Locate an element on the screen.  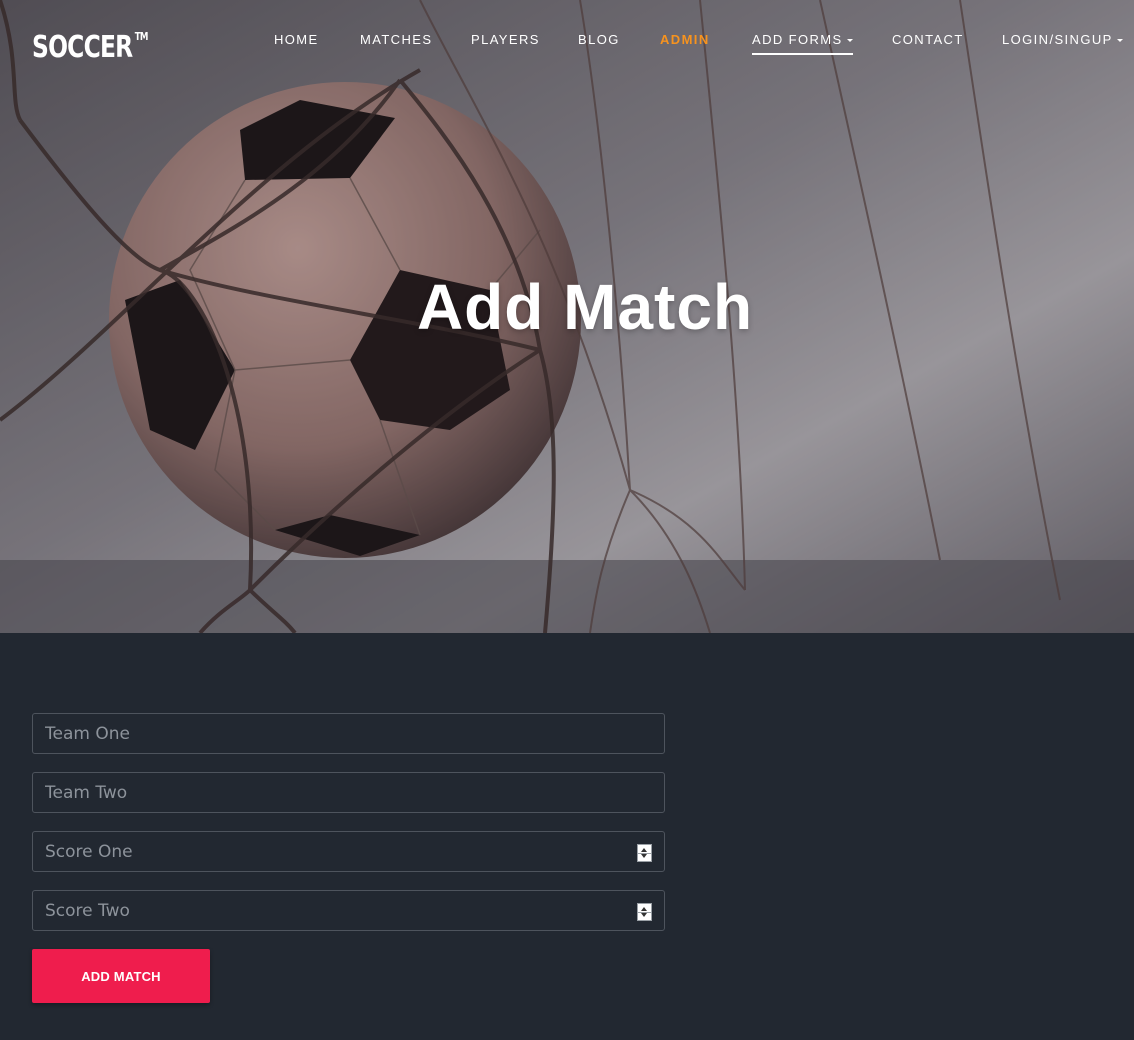
team-two-input is located at coordinates (348, 792).